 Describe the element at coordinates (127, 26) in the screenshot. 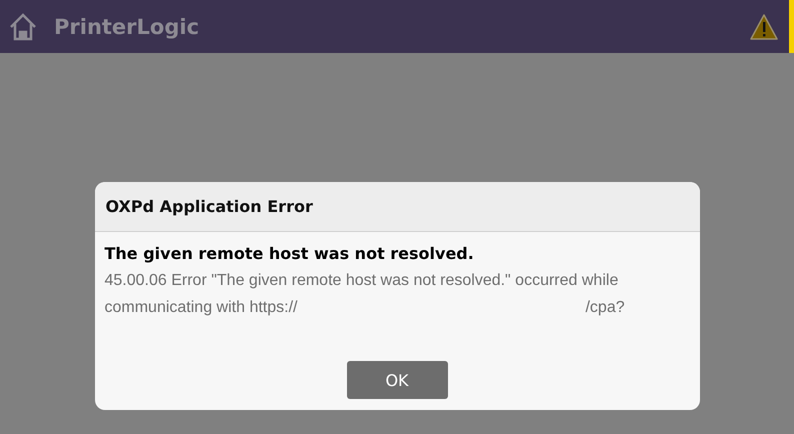

I see `app-title: PrinterLogic` at that location.